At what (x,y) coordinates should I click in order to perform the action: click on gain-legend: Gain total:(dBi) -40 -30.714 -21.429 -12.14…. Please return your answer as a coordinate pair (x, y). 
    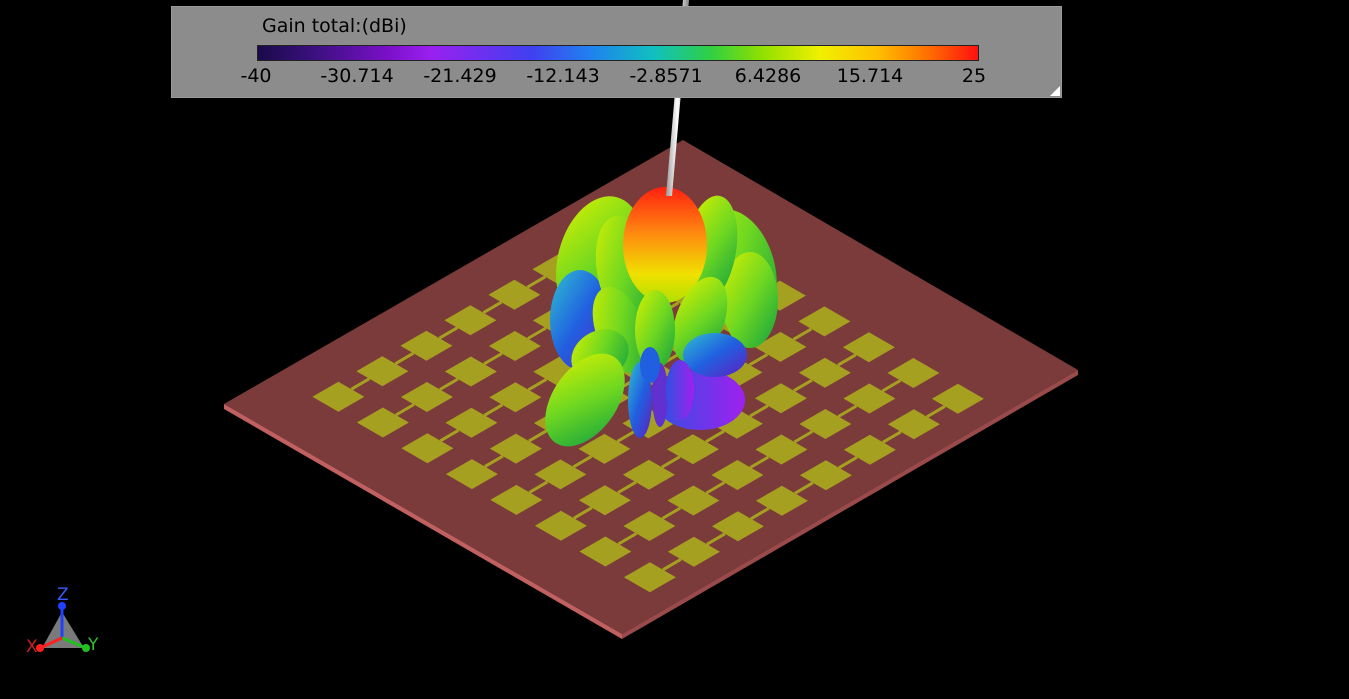
    Looking at the image, I should click on (616, 52).